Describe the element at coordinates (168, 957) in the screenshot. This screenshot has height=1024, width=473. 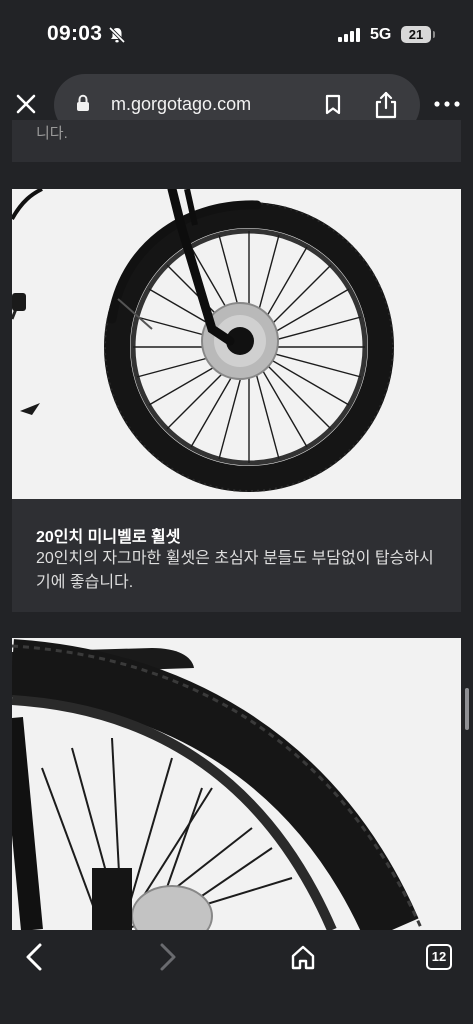
I see `forward-icon` at that location.